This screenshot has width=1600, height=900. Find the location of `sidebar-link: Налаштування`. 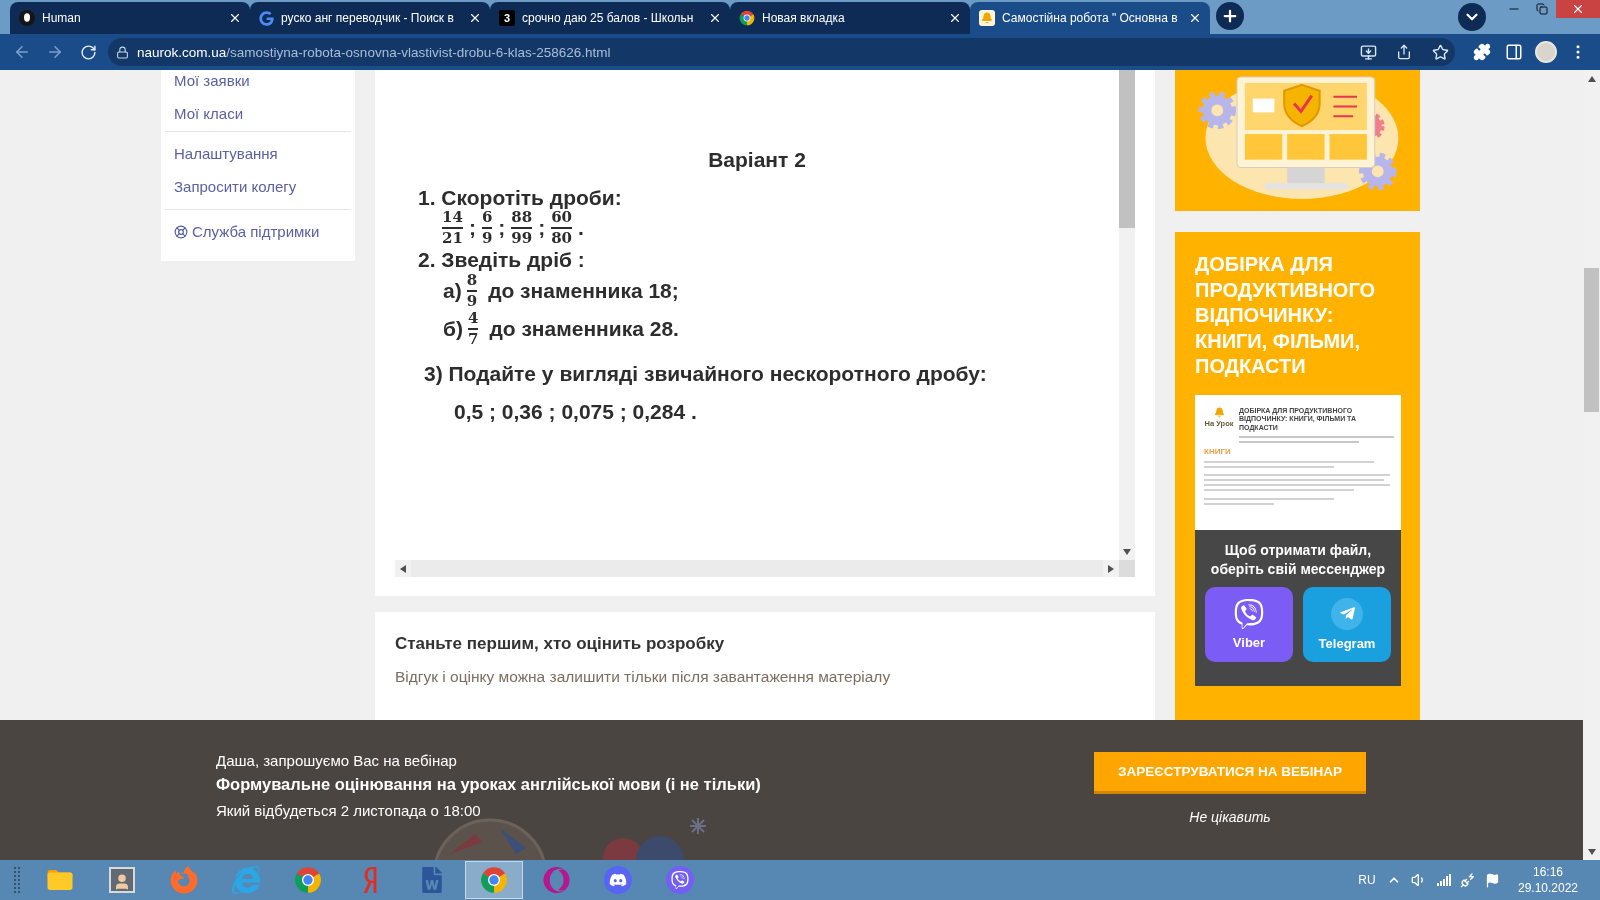

sidebar-link: Налаштування is located at coordinates (226, 154).